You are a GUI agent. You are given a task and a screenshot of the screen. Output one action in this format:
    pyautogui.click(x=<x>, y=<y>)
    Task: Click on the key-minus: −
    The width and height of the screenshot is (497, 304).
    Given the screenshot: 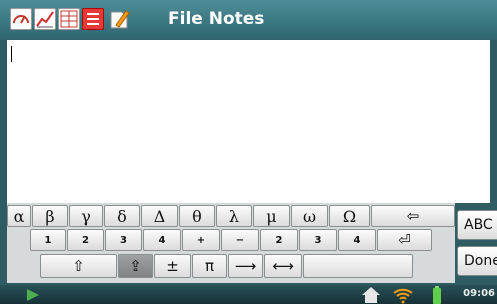 What is the action you would take?
    pyautogui.click(x=240, y=240)
    